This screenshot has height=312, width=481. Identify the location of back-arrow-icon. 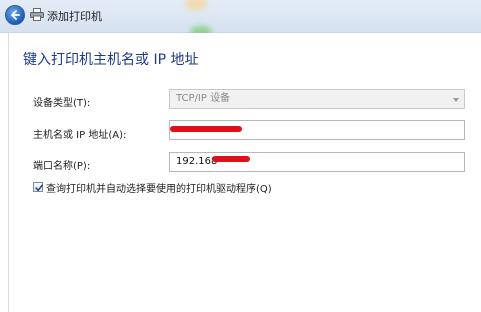
(15, 15).